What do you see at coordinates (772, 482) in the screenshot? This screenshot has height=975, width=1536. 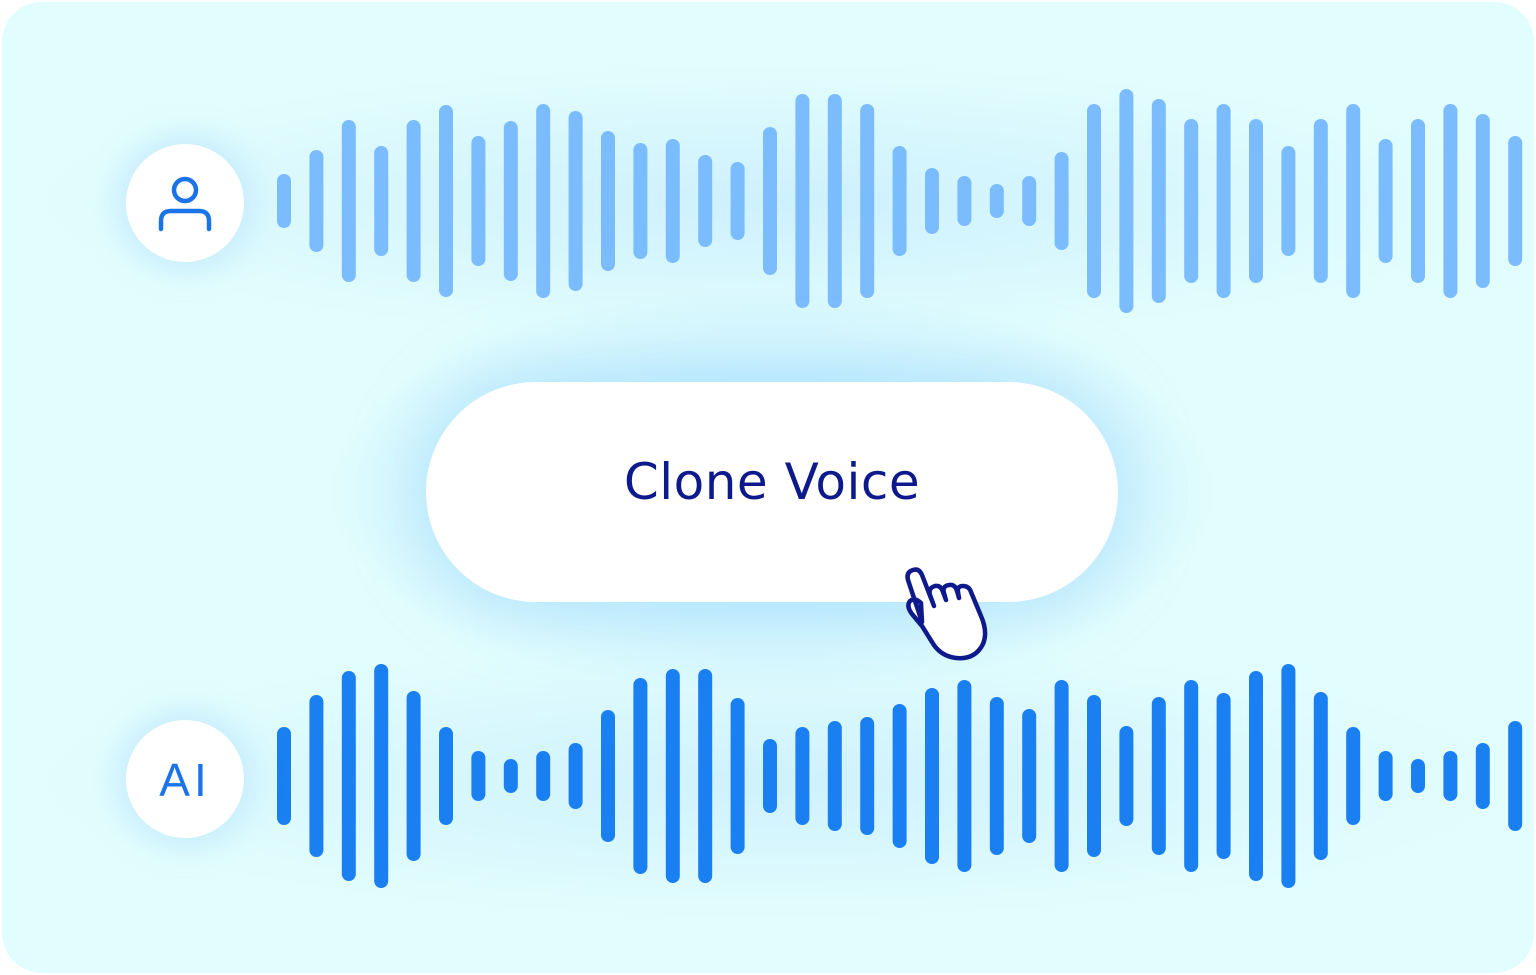 I see `clone-voice-button-label: Clone Voice` at bounding box center [772, 482].